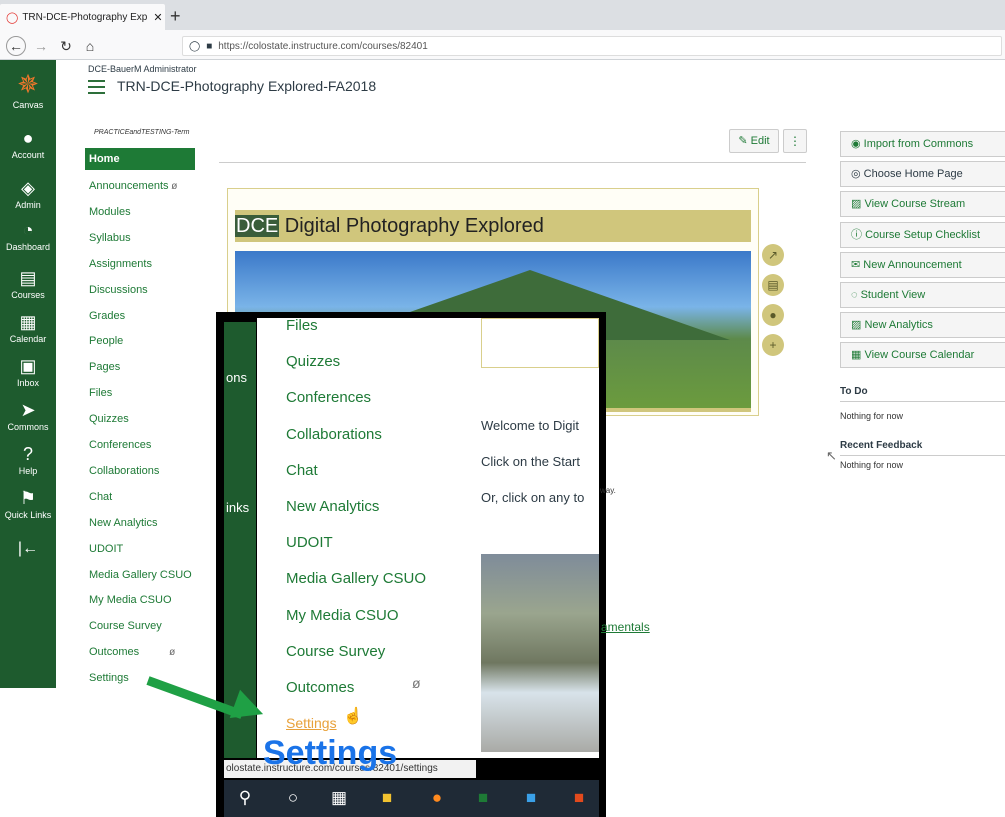 The image size is (1005, 817). I want to click on course-nav-label: Quizzes, so click(109, 419).